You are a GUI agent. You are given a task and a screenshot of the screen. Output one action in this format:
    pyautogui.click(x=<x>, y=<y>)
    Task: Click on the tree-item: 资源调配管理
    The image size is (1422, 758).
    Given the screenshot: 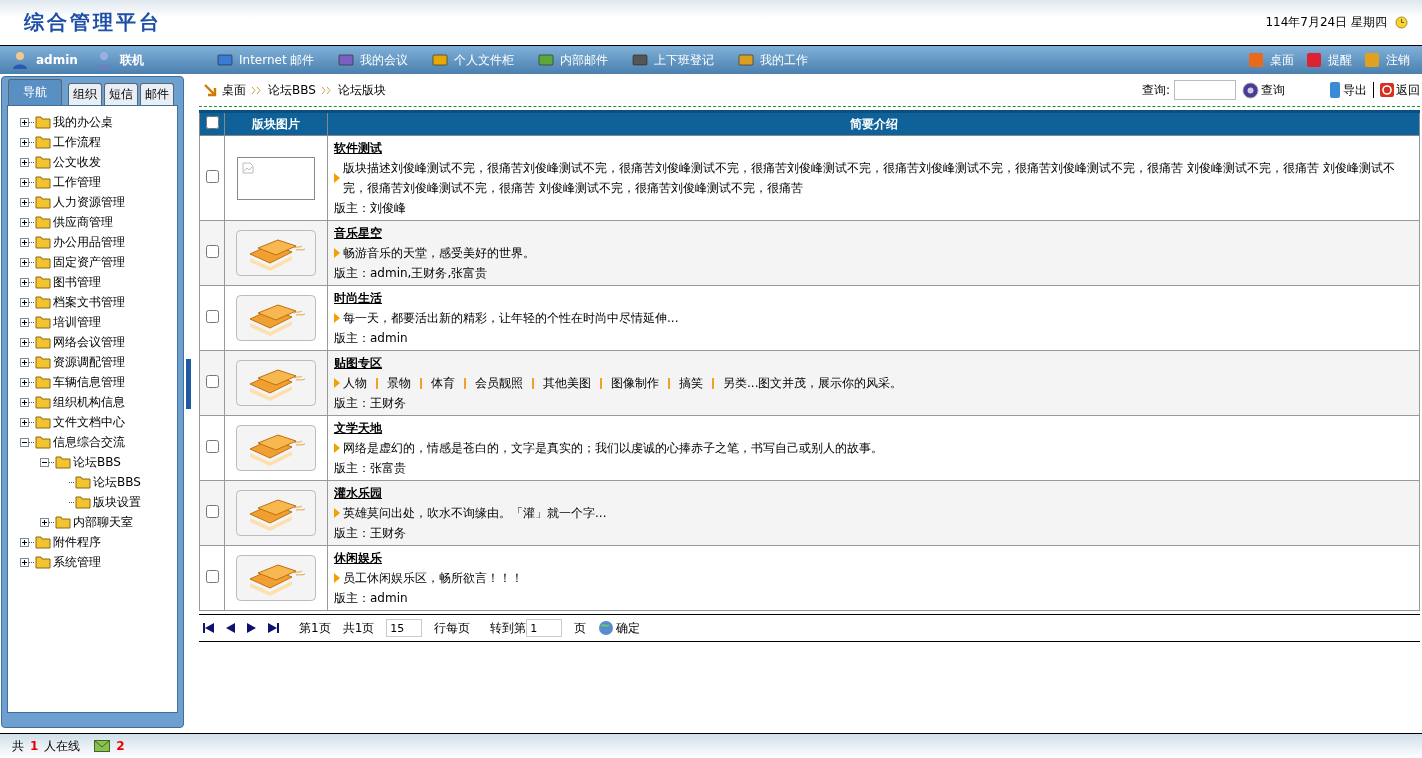 What is the action you would take?
    pyautogui.click(x=89, y=362)
    